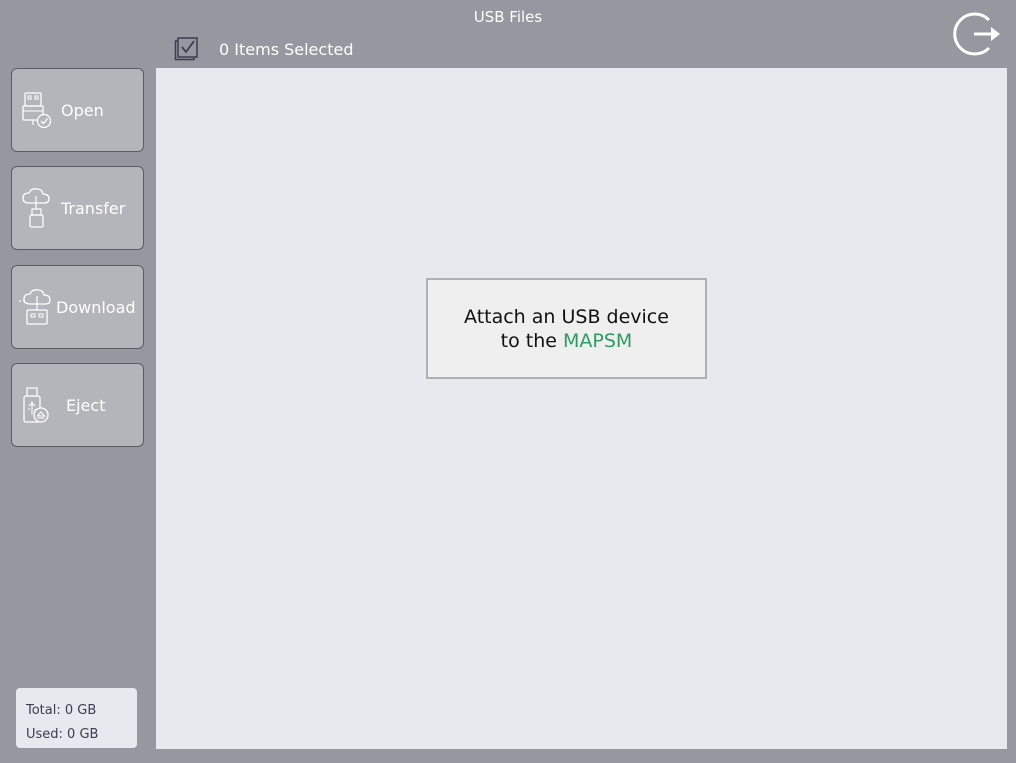  Describe the element at coordinates (96, 307) in the screenshot. I see `download-button-label: Download` at that location.